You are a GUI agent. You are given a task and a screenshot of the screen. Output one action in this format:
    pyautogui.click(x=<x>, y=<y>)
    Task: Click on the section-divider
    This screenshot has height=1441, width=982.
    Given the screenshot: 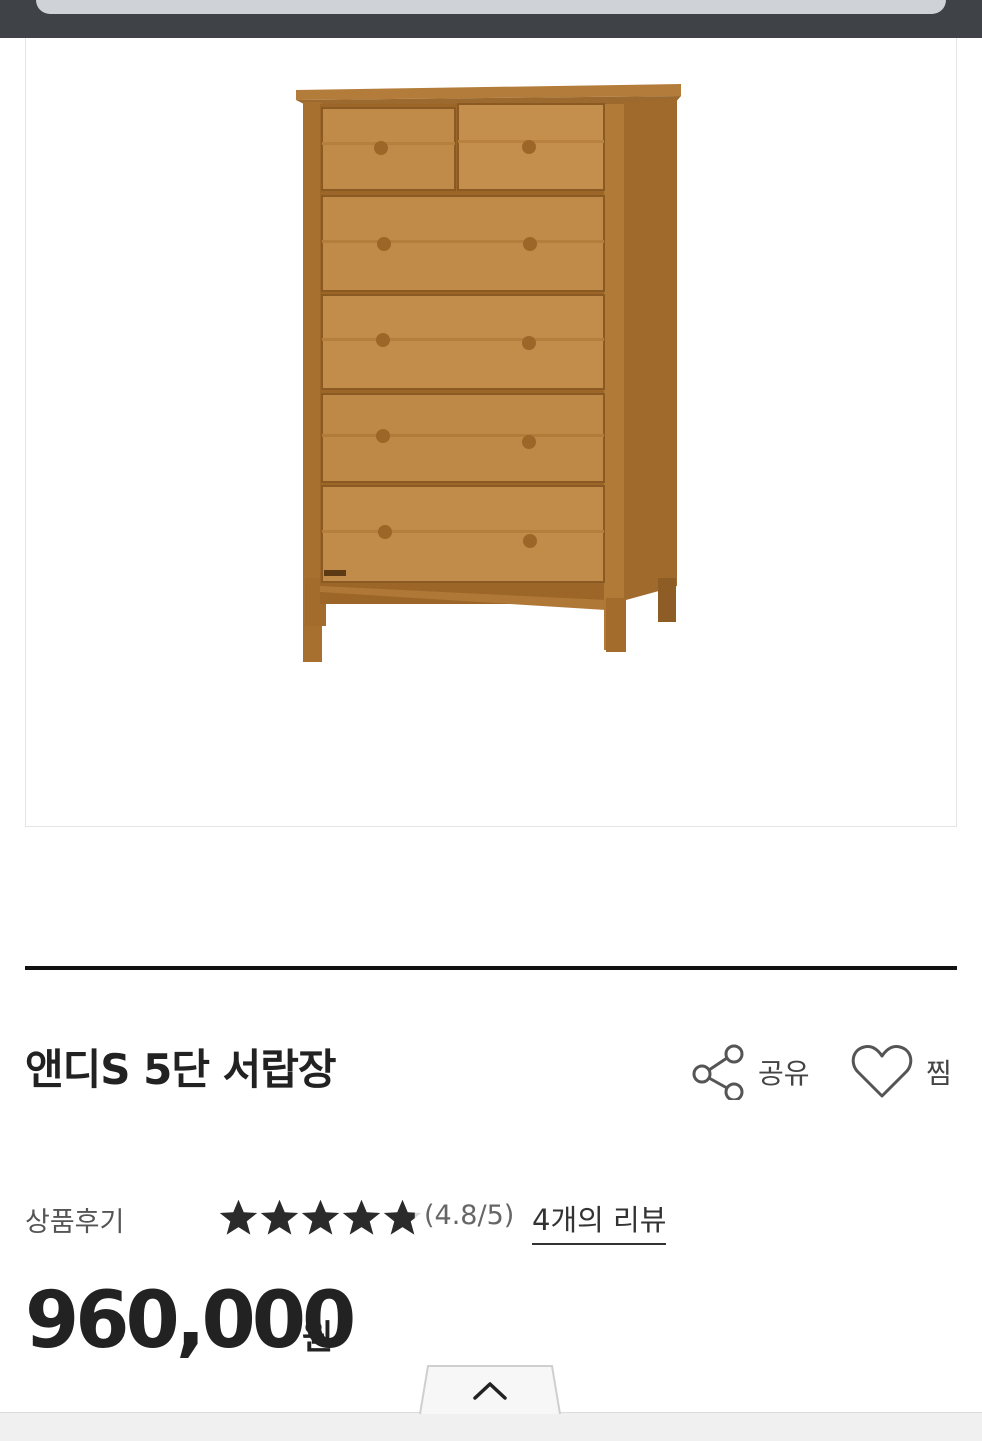 What is the action you would take?
    pyautogui.click(x=491, y=968)
    